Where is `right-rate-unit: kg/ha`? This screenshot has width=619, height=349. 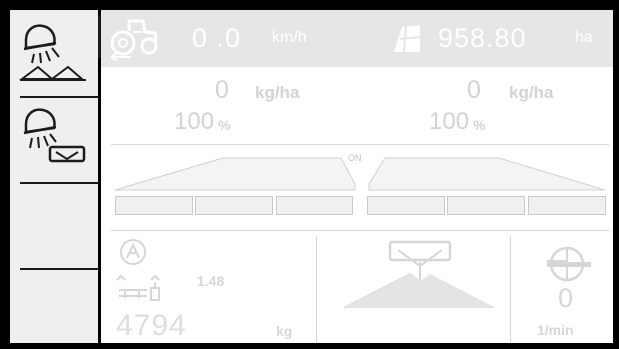 right-rate-unit: kg/ha is located at coordinates (531, 92).